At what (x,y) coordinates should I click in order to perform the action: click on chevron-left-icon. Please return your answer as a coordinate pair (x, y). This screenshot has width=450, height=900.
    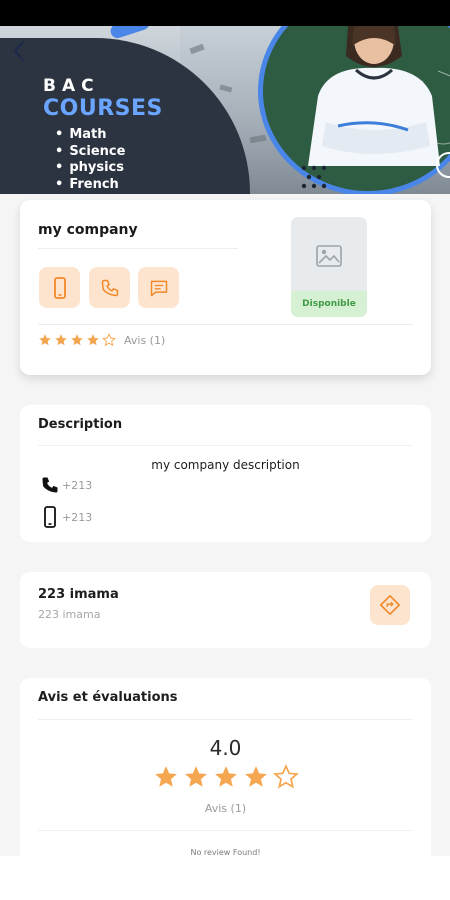
    Looking at the image, I should click on (18, 51).